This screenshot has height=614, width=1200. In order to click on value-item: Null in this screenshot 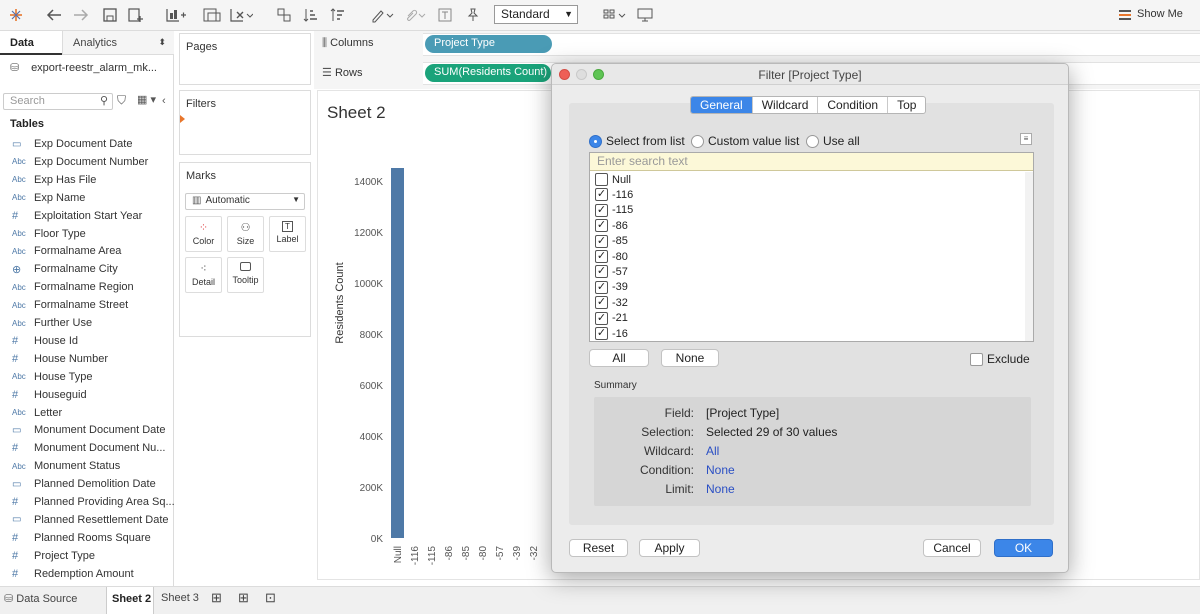, I will do `click(613, 179)`.